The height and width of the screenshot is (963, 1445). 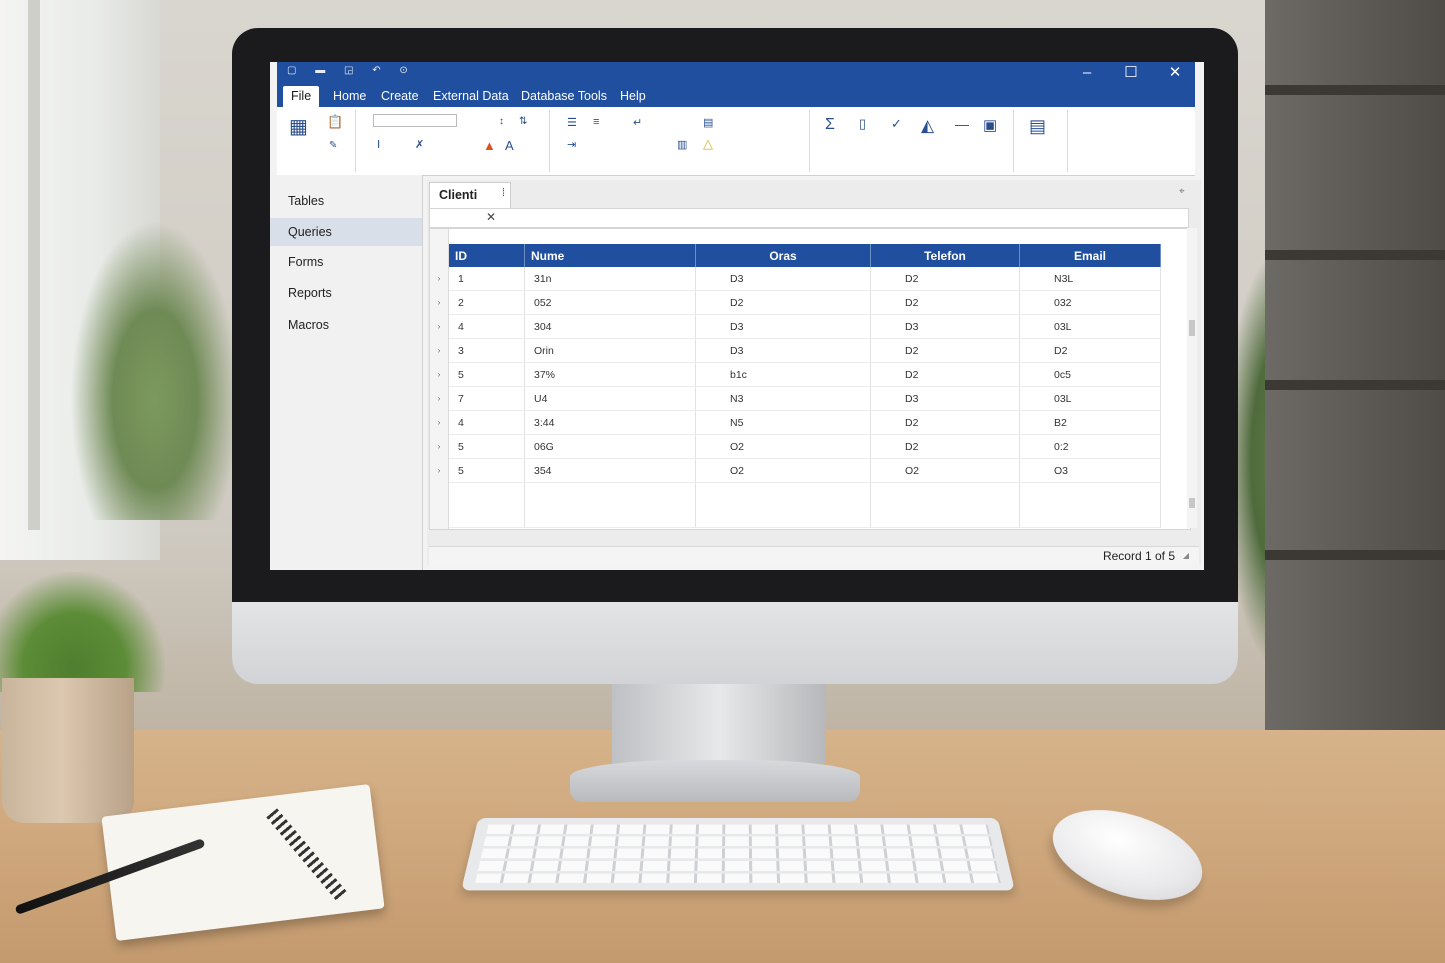 I want to click on tab-create: Create, so click(x=400, y=96).